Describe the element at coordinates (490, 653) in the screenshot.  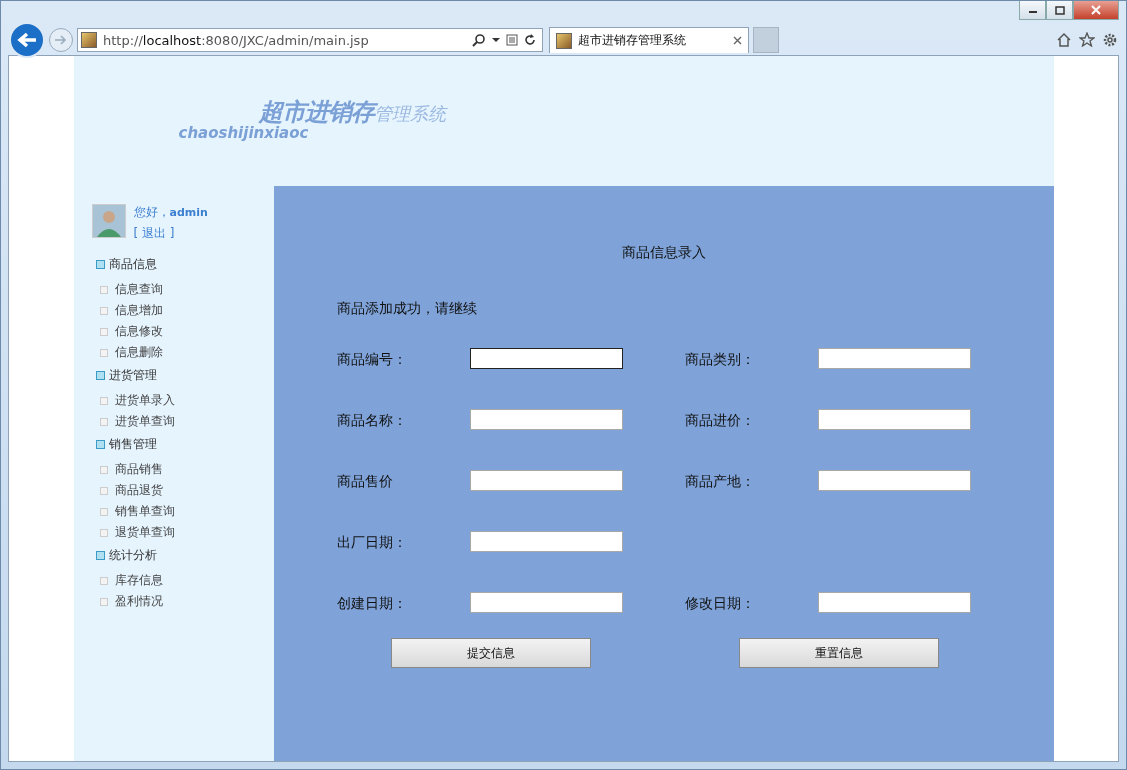
I see `submit-button: 提交信息` at that location.